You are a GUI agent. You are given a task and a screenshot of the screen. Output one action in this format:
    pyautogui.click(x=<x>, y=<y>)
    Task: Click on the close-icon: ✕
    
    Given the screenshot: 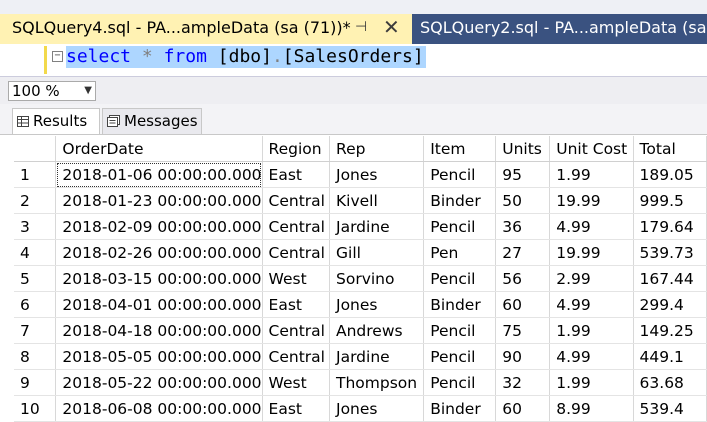 What is the action you would take?
    pyautogui.click(x=391, y=27)
    